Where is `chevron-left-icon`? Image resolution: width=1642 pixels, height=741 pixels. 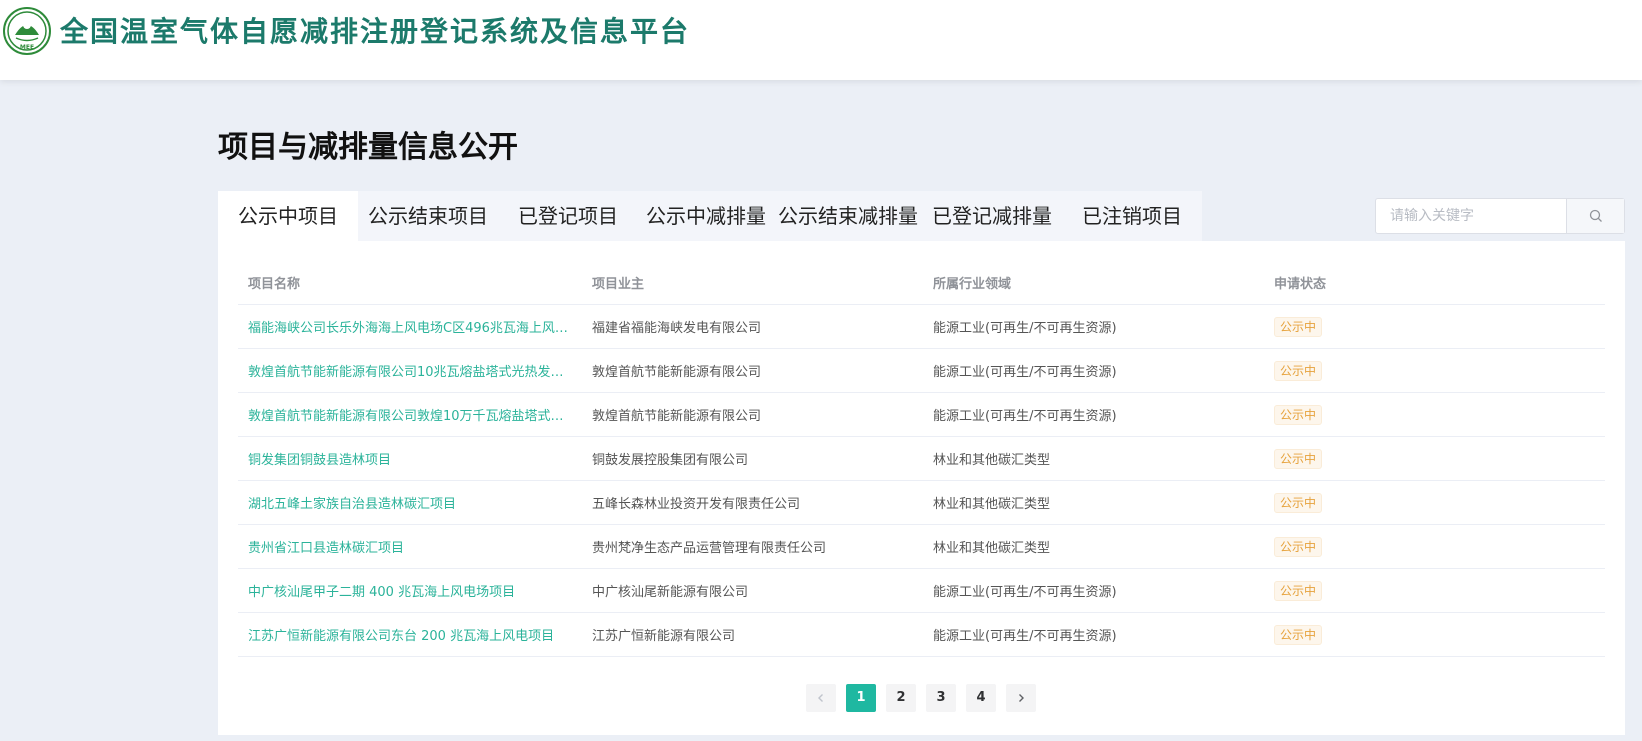
chevron-left-icon is located at coordinates (820, 698).